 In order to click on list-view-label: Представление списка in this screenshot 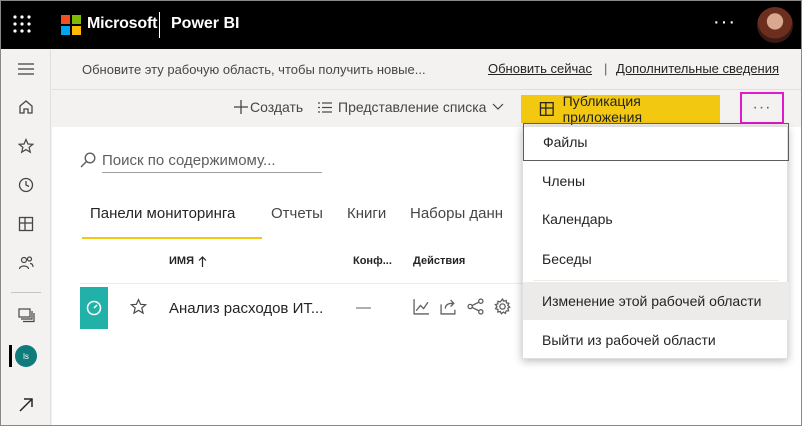, I will do `click(412, 107)`.